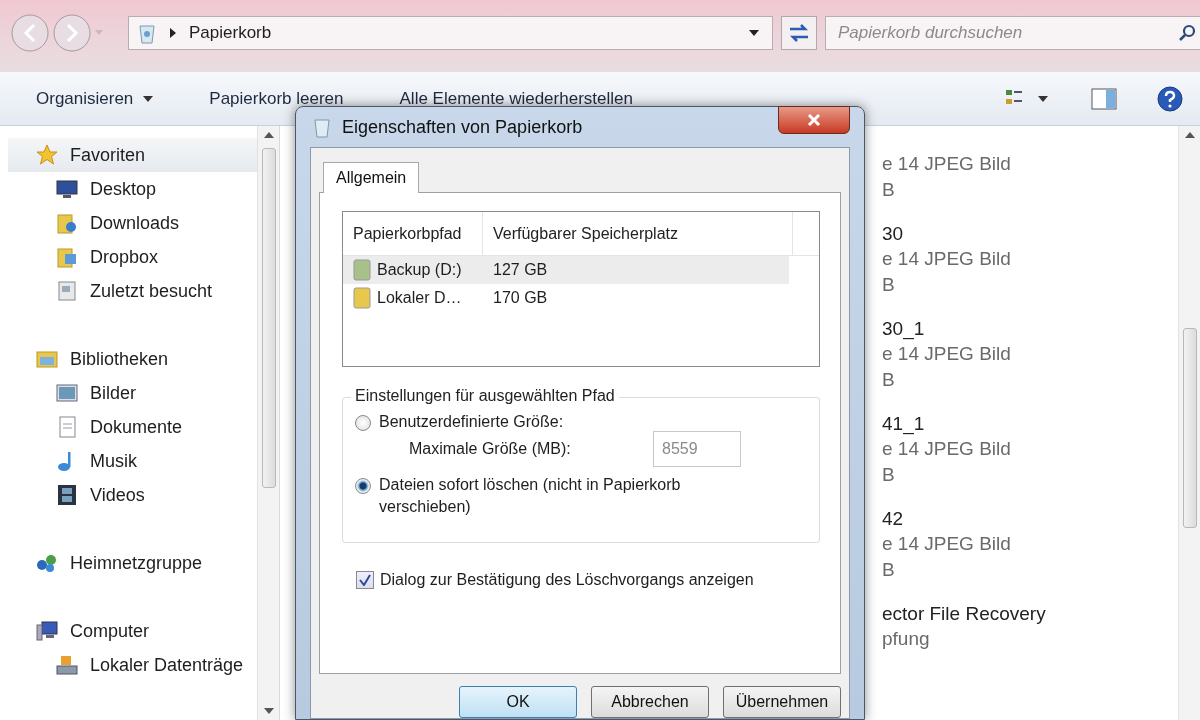  What do you see at coordinates (132, 223) in the screenshot?
I see `sidebar-item: Downloads` at bounding box center [132, 223].